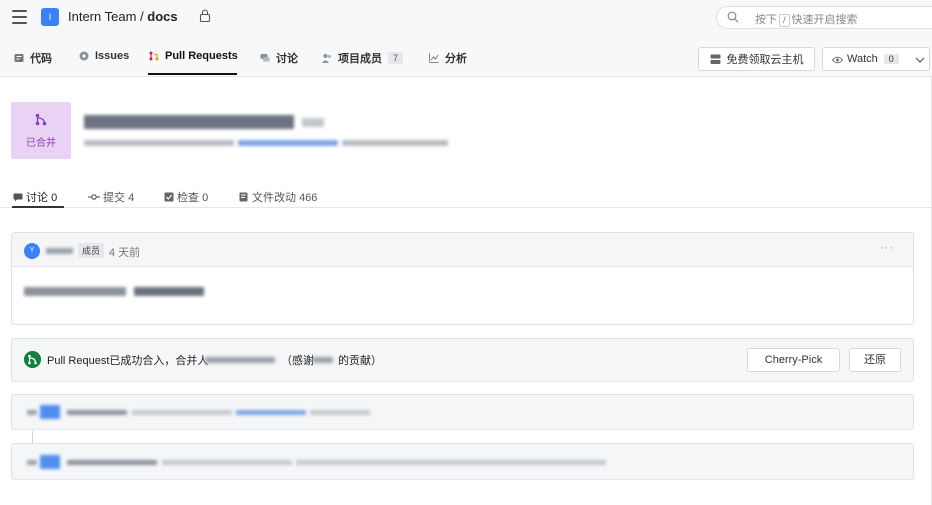 Image resolution: width=932 pixels, height=505 pixels. What do you see at coordinates (240, 360) in the screenshot?
I see `merger-name-redacted` at bounding box center [240, 360].